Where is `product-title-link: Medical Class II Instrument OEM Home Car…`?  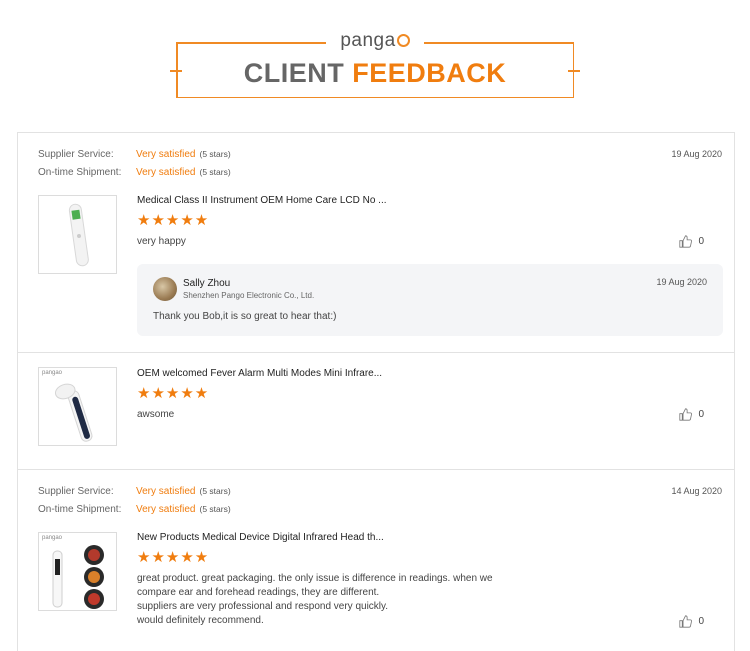
product-title-link: Medical Class II Instrument OEM Home Car… is located at coordinates (262, 200).